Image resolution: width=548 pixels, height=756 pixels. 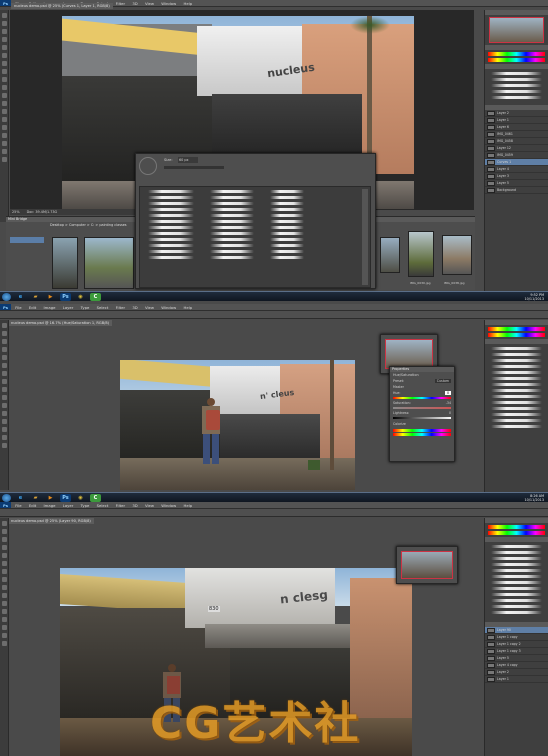 I want to click on layer-row: Layer 1 copy 2, so click(x=516, y=644).